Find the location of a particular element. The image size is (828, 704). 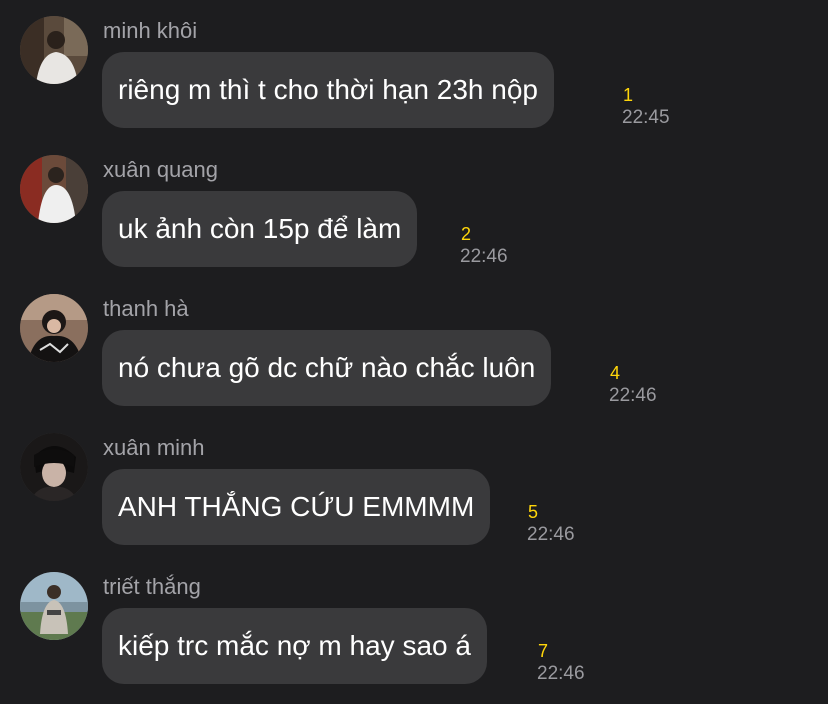

sender-name: thanh hà is located at coordinates (146, 308).